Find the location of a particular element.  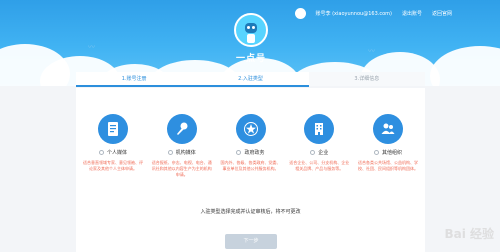

radio-organization is located at coordinates (376, 152).